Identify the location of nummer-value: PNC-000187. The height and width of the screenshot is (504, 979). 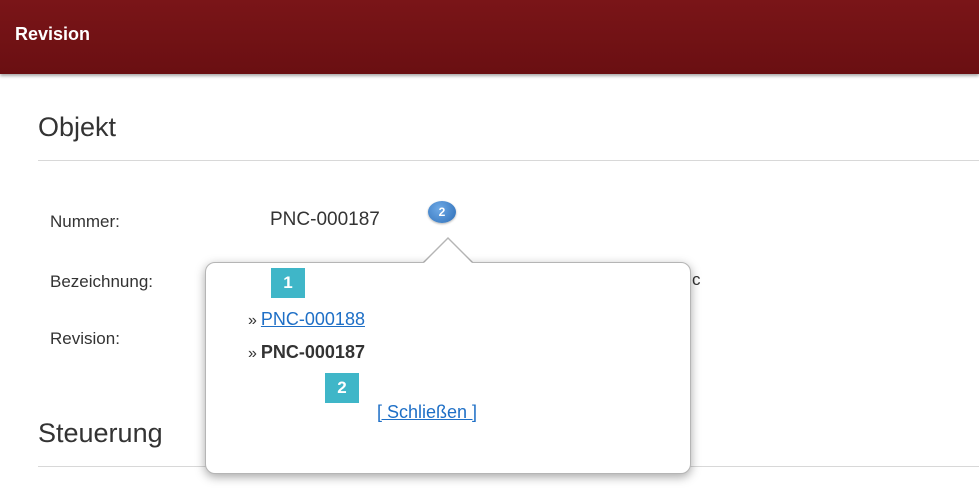
(325, 219).